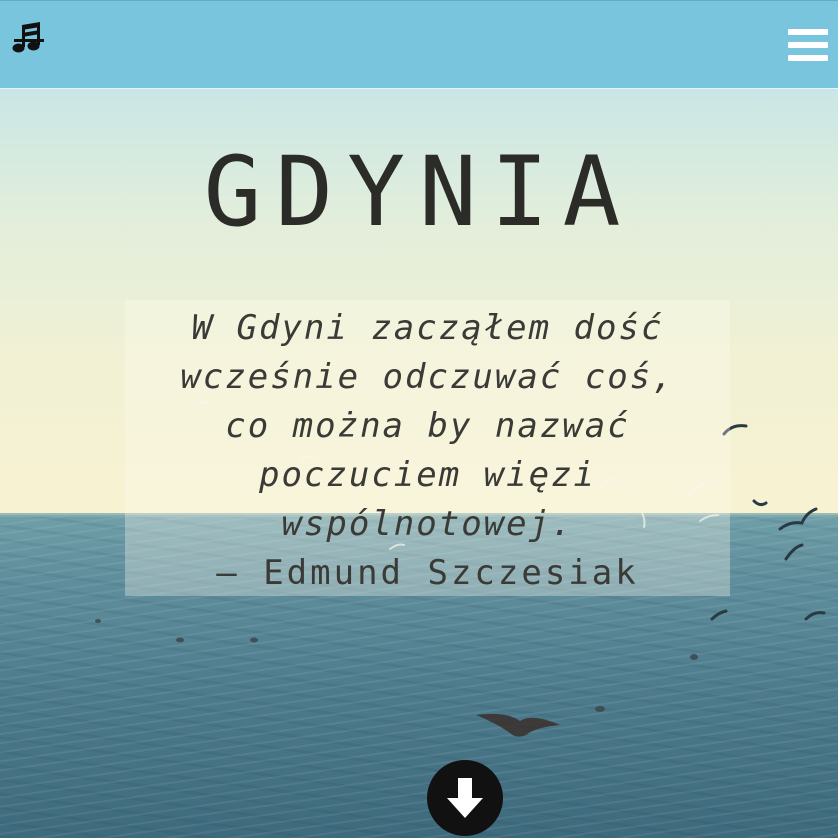  What do you see at coordinates (419, 192) in the screenshot?
I see `page-title: GDYNIA` at bounding box center [419, 192].